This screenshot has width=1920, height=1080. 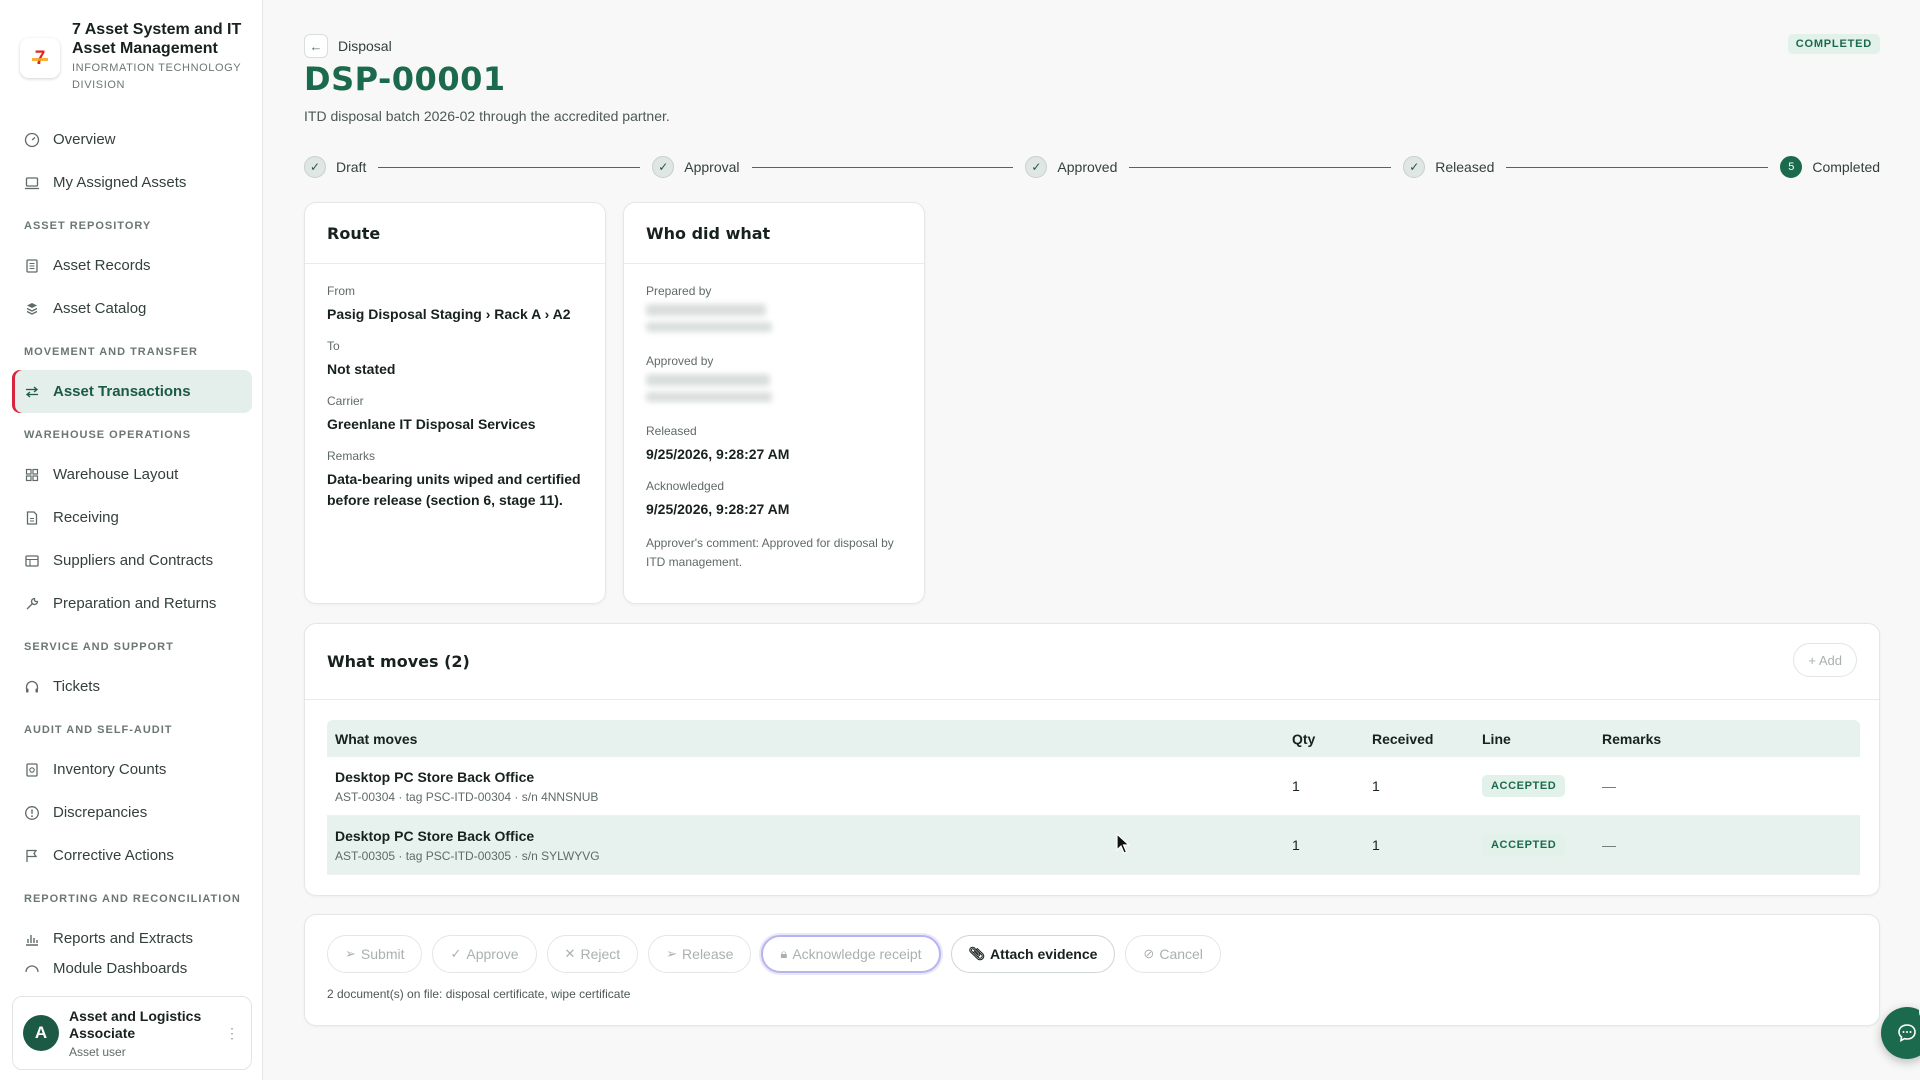 What do you see at coordinates (132, 971) in the screenshot?
I see `sidebar-item-module-dashboards: Module Dashboards` at bounding box center [132, 971].